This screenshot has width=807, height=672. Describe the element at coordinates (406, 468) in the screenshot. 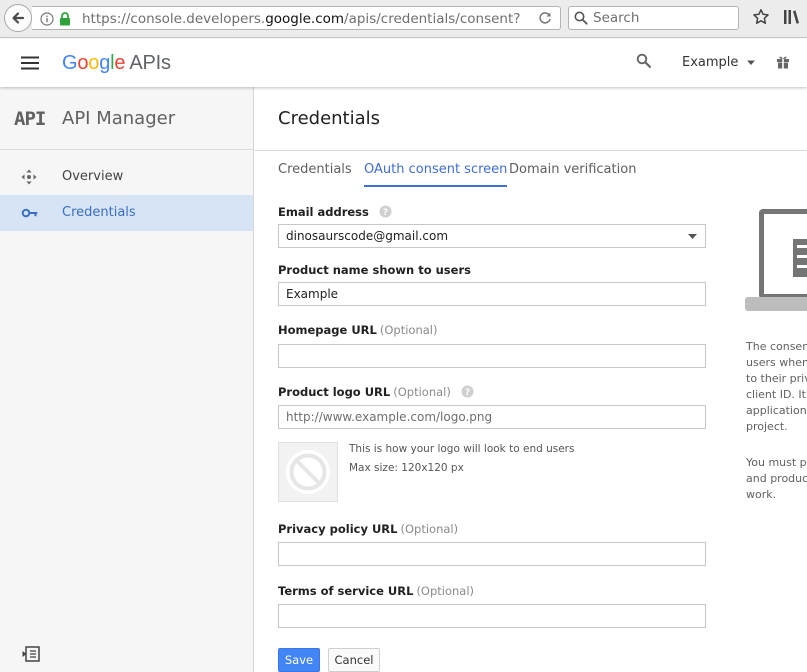

I see `logo-max-size-text: Max size: 120x120 px` at that location.